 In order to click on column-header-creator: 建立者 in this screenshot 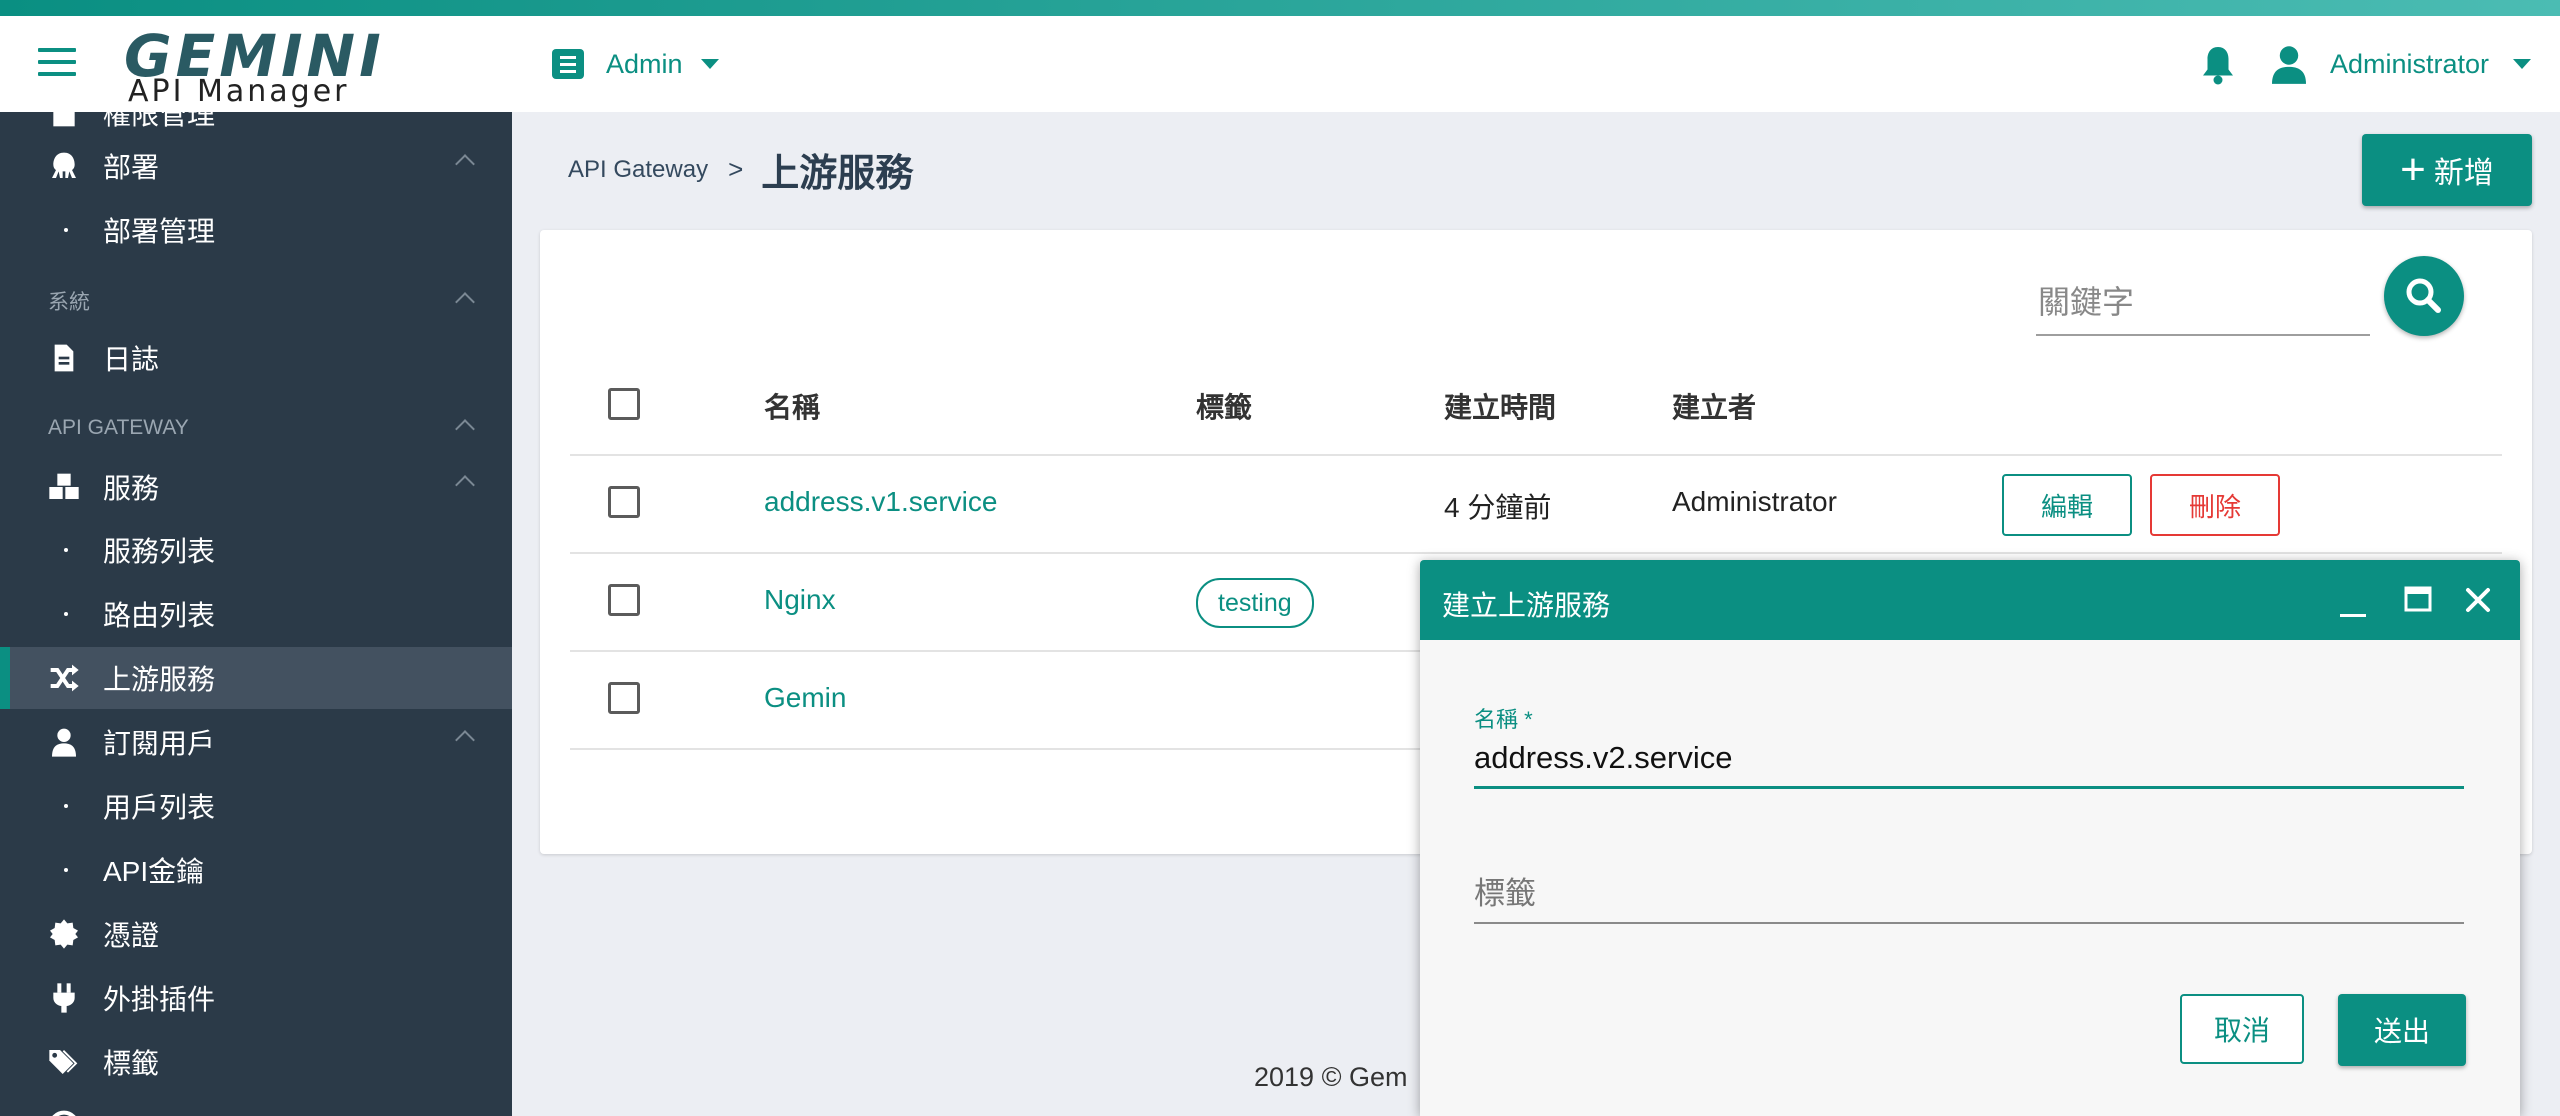, I will do `click(1714, 406)`.